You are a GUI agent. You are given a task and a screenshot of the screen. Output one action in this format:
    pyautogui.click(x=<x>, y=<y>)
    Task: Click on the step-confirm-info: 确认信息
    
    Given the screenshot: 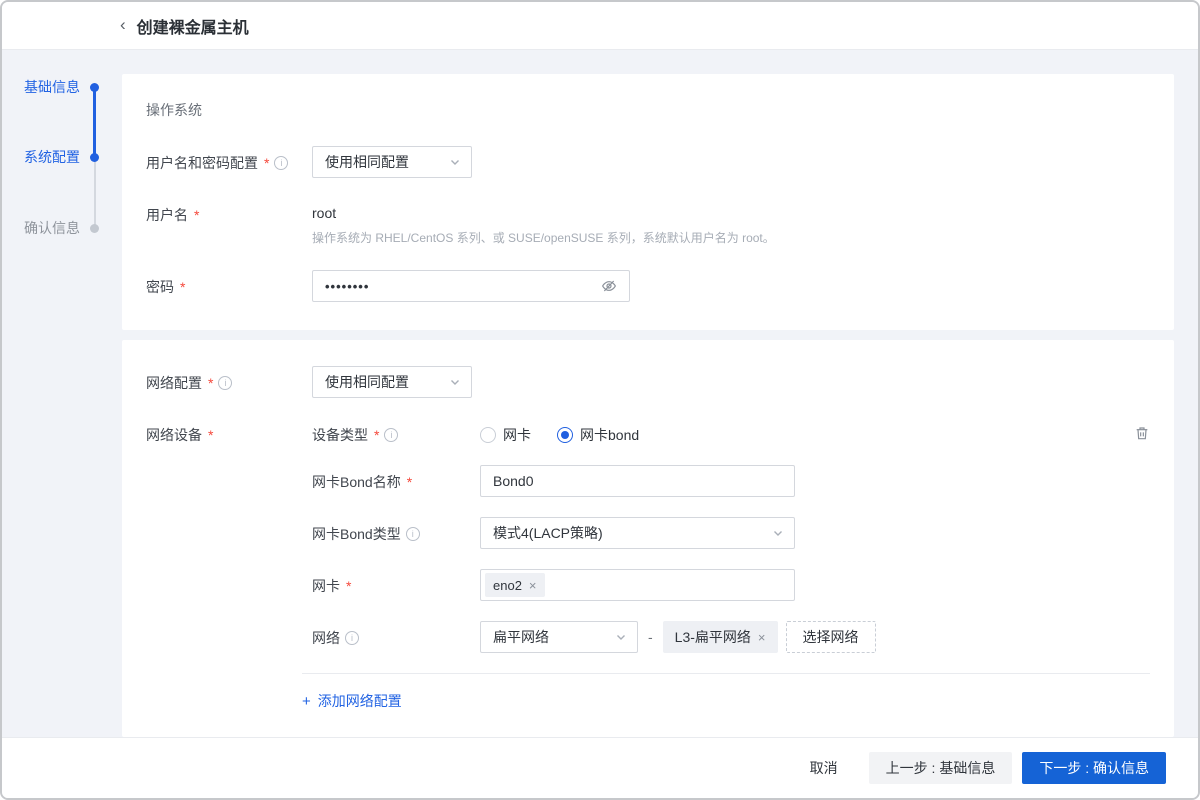 What is the action you would take?
    pyautogui.click(x=61, y=228)
    